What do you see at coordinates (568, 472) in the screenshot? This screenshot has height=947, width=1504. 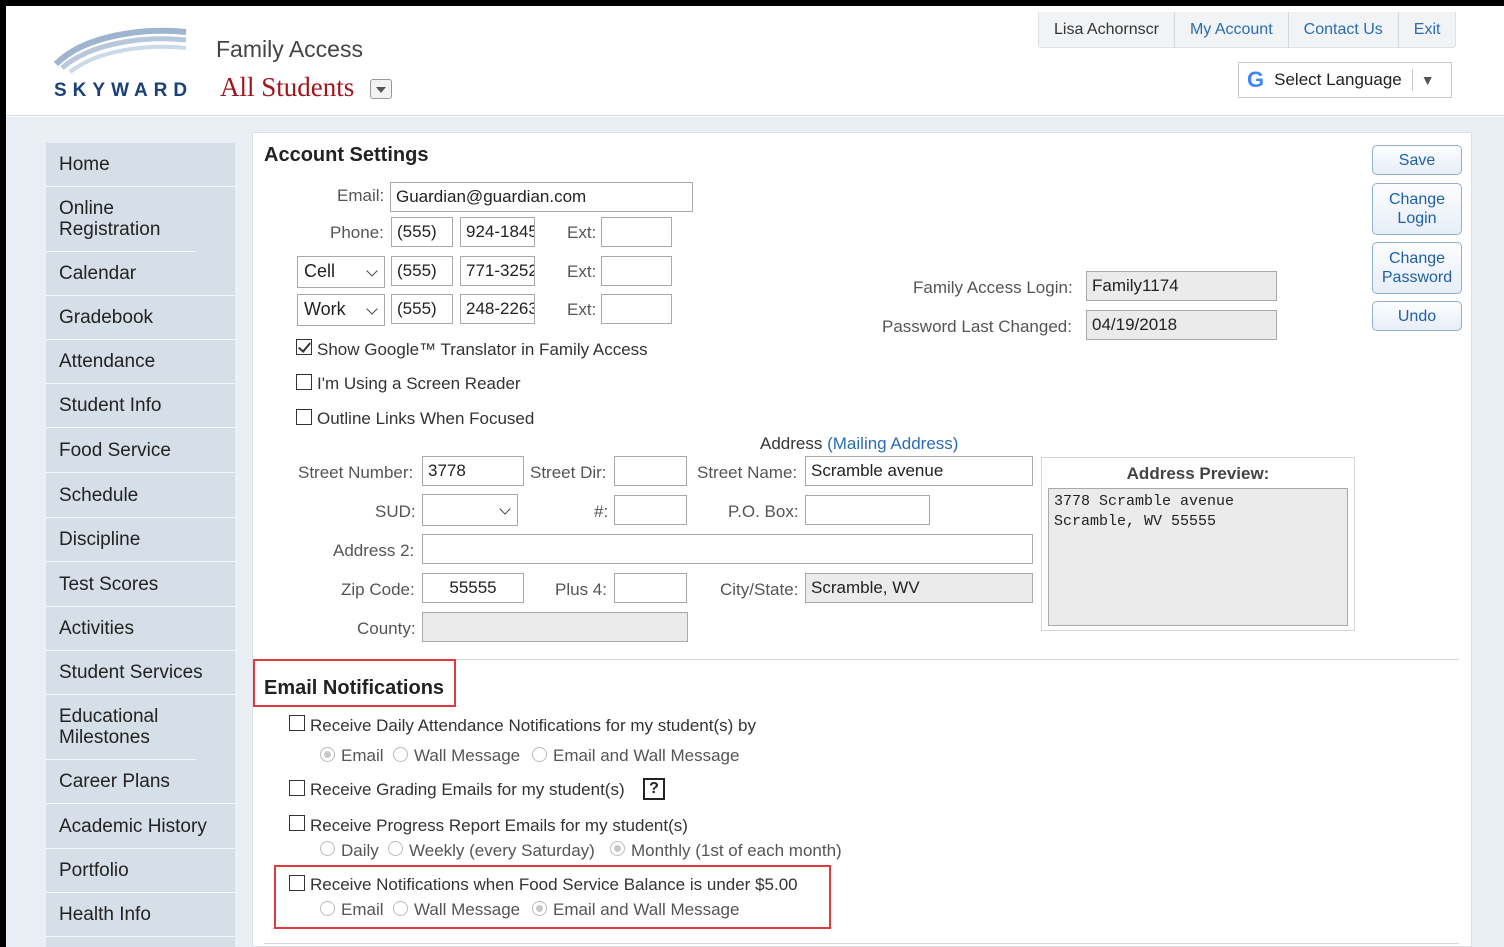 I see `street-dir-label: Street Dir:` at bounding box center [568, 472].